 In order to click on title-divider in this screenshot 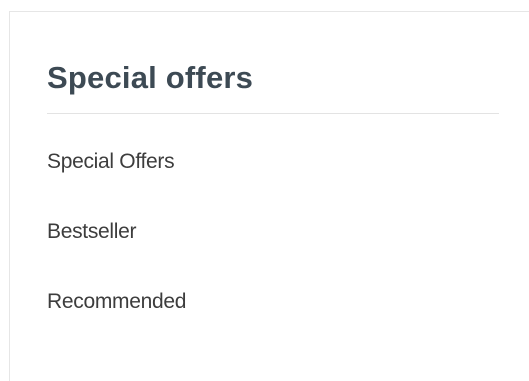, I will do `click(273, 113)`.